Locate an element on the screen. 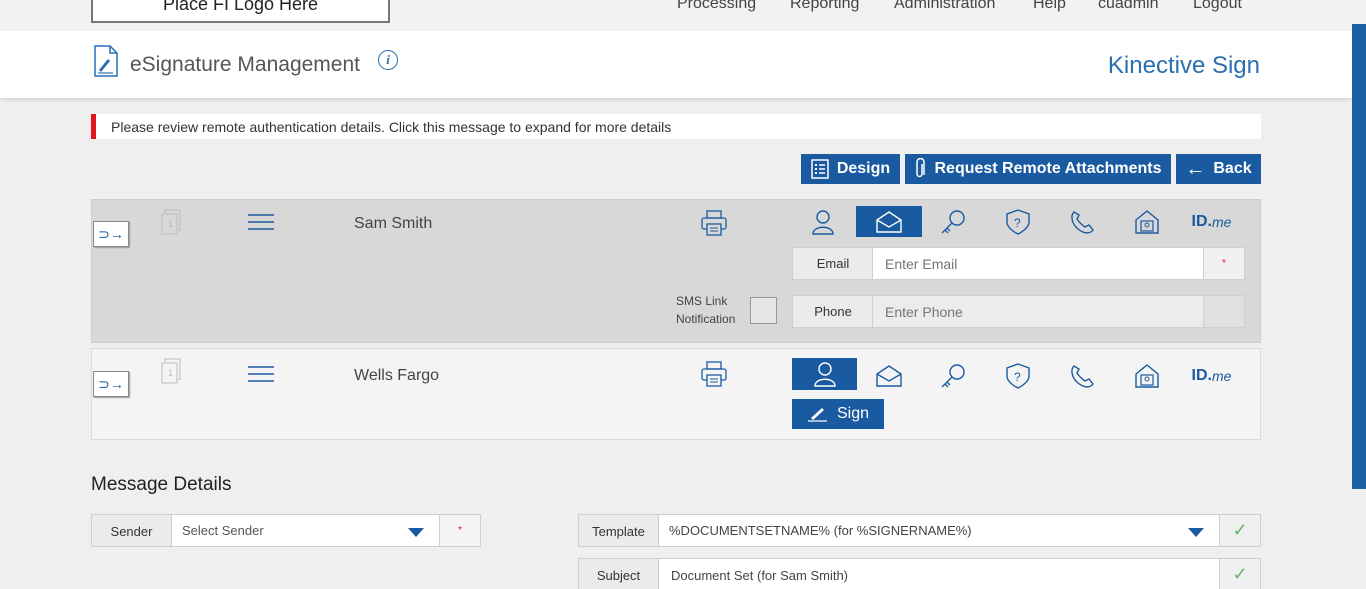 This screenshot has width=1366, height=589. sender-select: Select Sender is located at coordinates (305, 530).